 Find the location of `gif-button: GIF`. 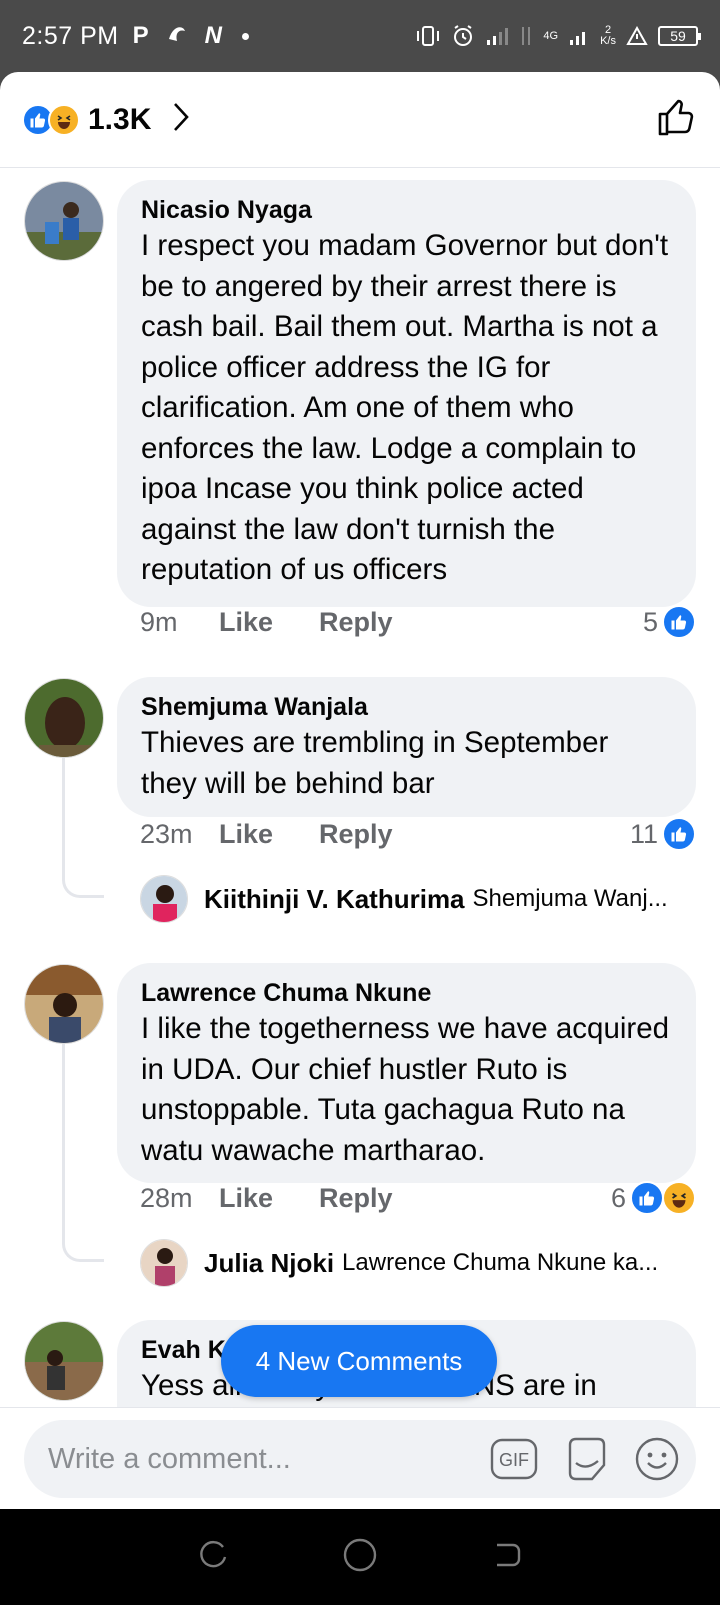

gif-button: GIF is located at coordinates (514, 1459).